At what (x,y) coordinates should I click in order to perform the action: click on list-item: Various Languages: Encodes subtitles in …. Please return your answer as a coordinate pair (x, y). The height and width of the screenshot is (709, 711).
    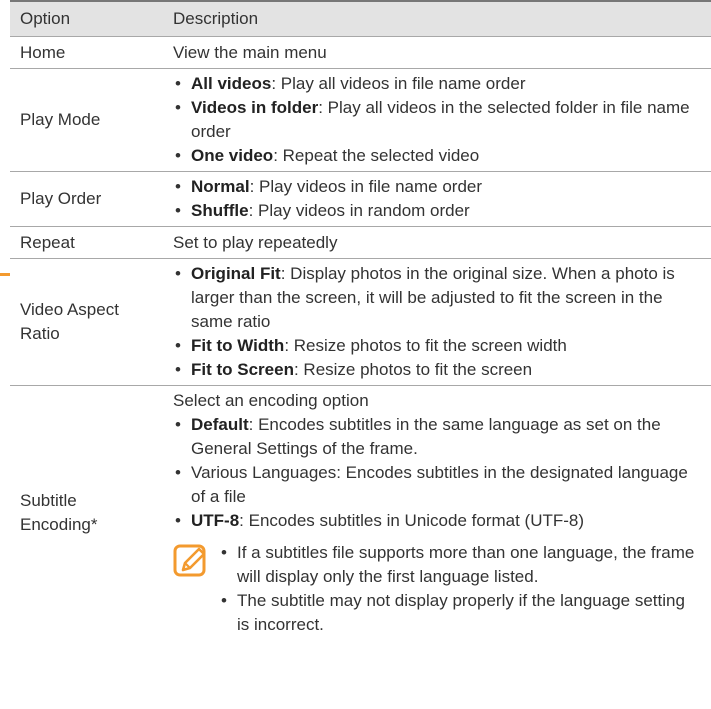
    Looking at the image, I should click on (435, 485).